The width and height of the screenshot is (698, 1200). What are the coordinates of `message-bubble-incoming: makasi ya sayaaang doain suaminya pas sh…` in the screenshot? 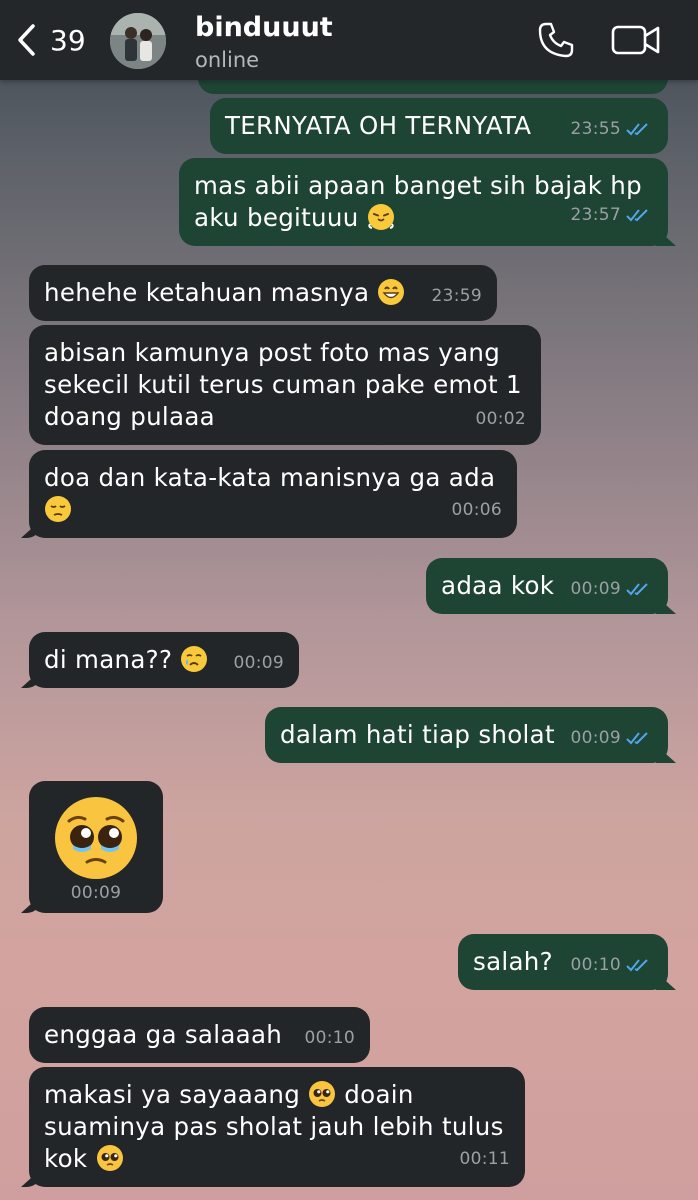 It's located at (277, 1127).